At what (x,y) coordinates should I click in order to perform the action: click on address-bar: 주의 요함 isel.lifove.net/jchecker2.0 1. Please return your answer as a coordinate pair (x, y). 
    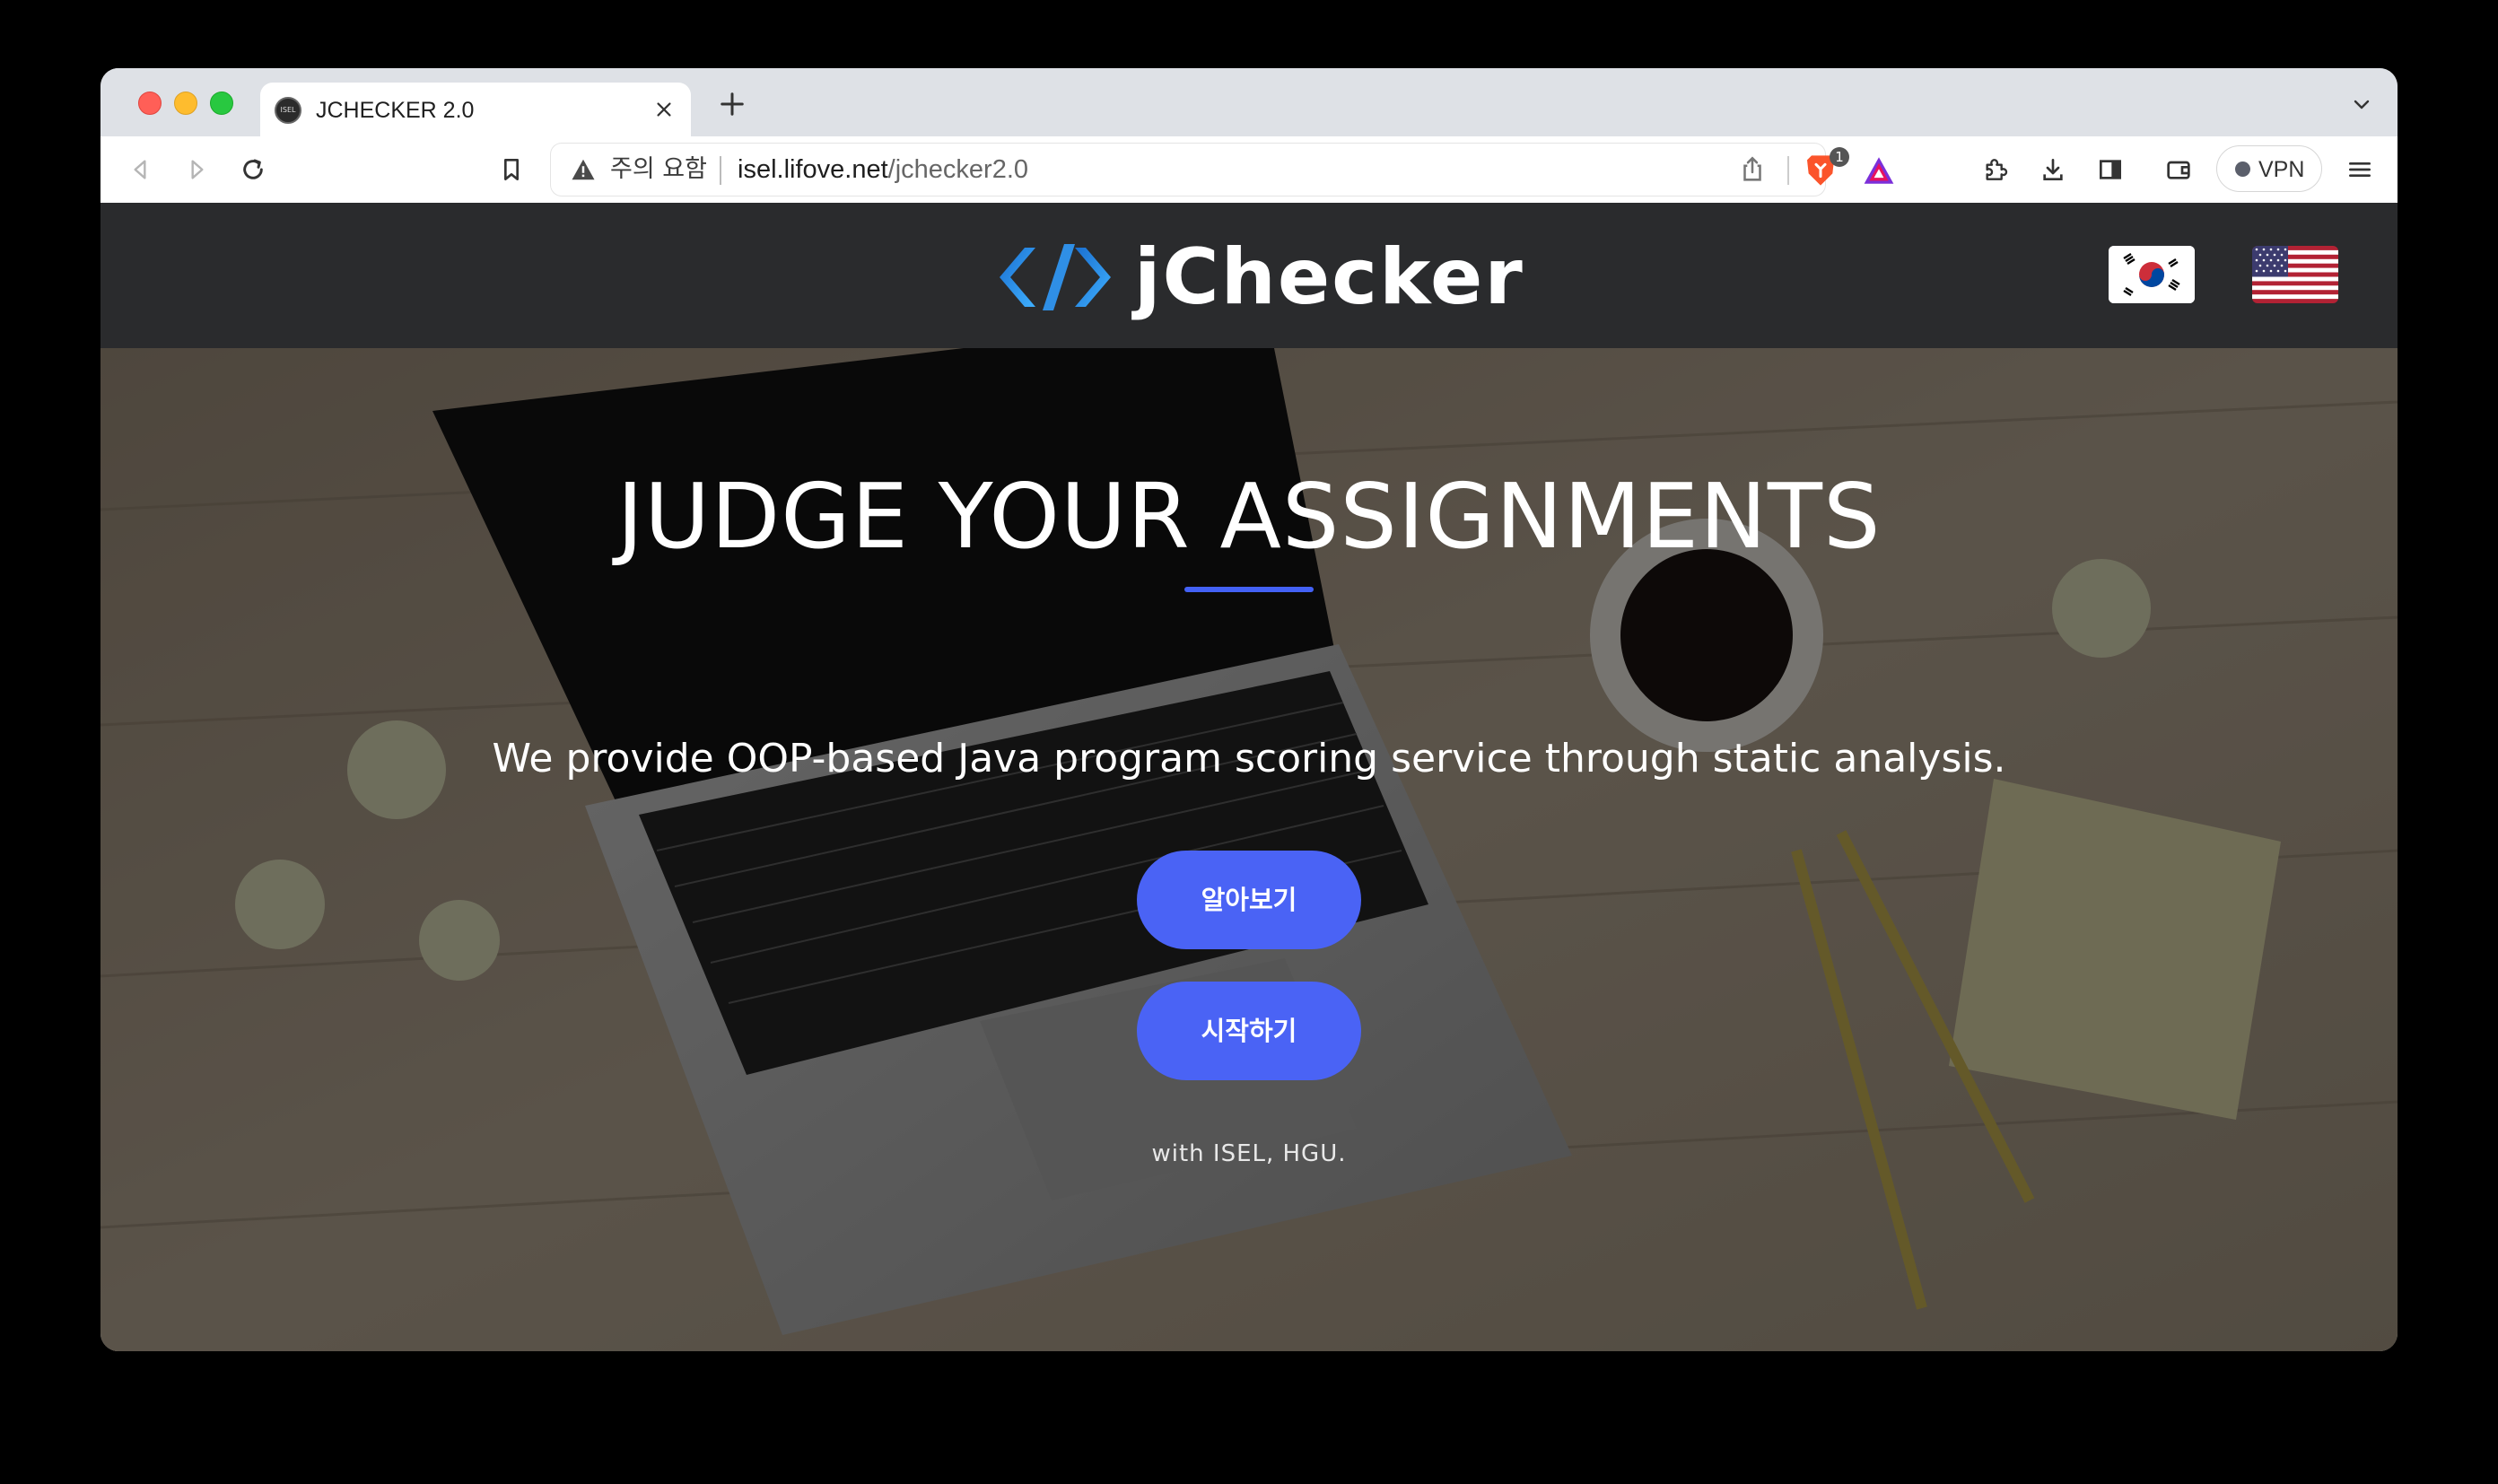
    Looking at the image, I should click on (1223, 170).